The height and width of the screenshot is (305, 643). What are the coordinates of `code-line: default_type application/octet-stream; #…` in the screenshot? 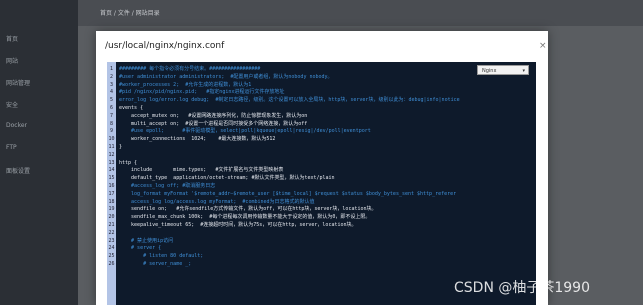 It's located at (227, 178).